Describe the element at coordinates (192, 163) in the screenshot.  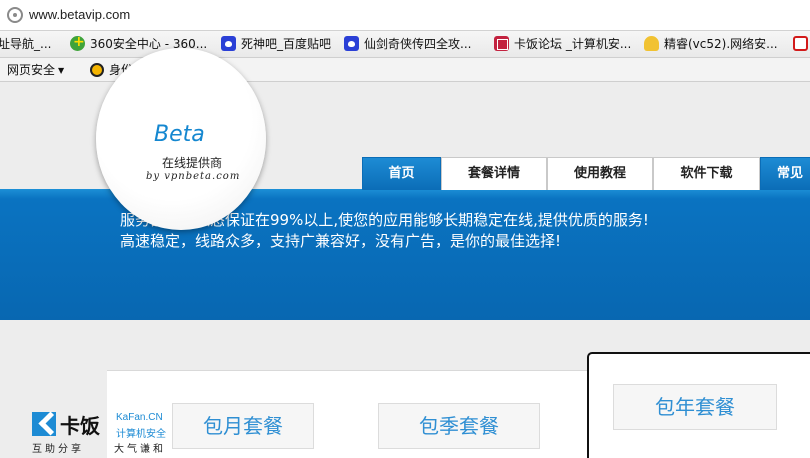
I see `logo-subtitle: 在线提供商` at that location.